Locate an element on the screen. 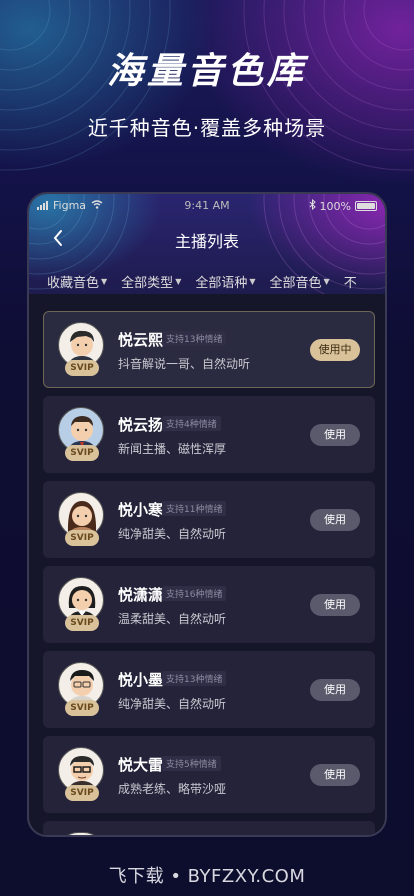 Image resolution: width=414 pixels, height=896 pixels. filter-favorites: 收藏音色 ▼ is located at coordinates (77, 281).